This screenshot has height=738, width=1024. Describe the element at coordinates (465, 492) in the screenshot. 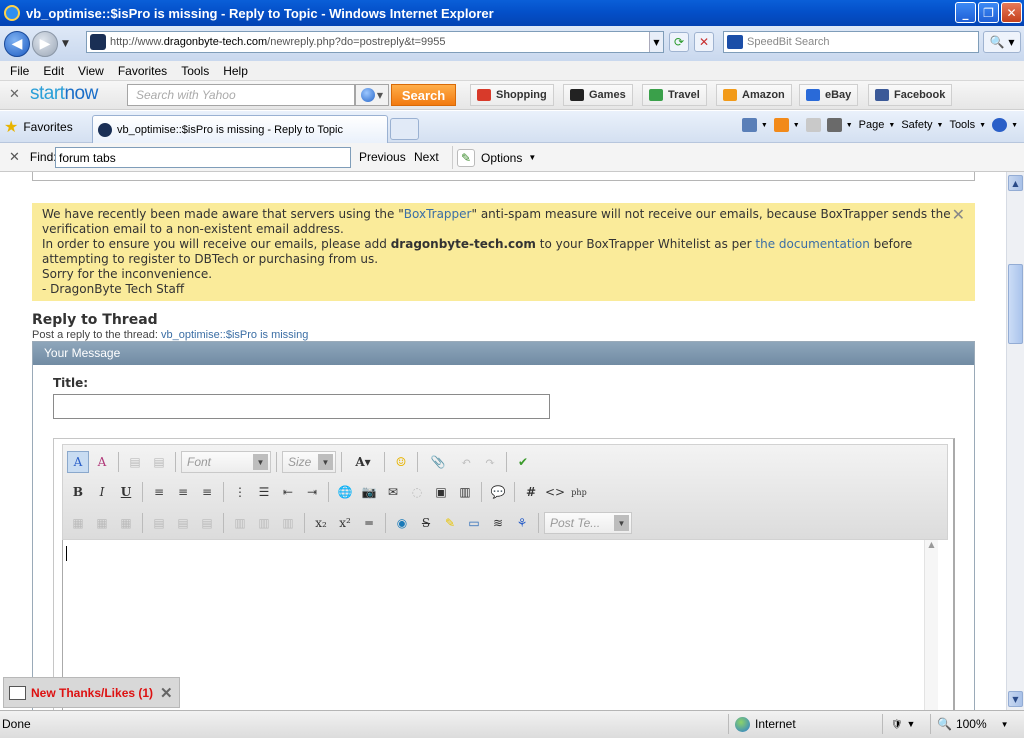

I see `insert-video-icon: ▥` at that location.